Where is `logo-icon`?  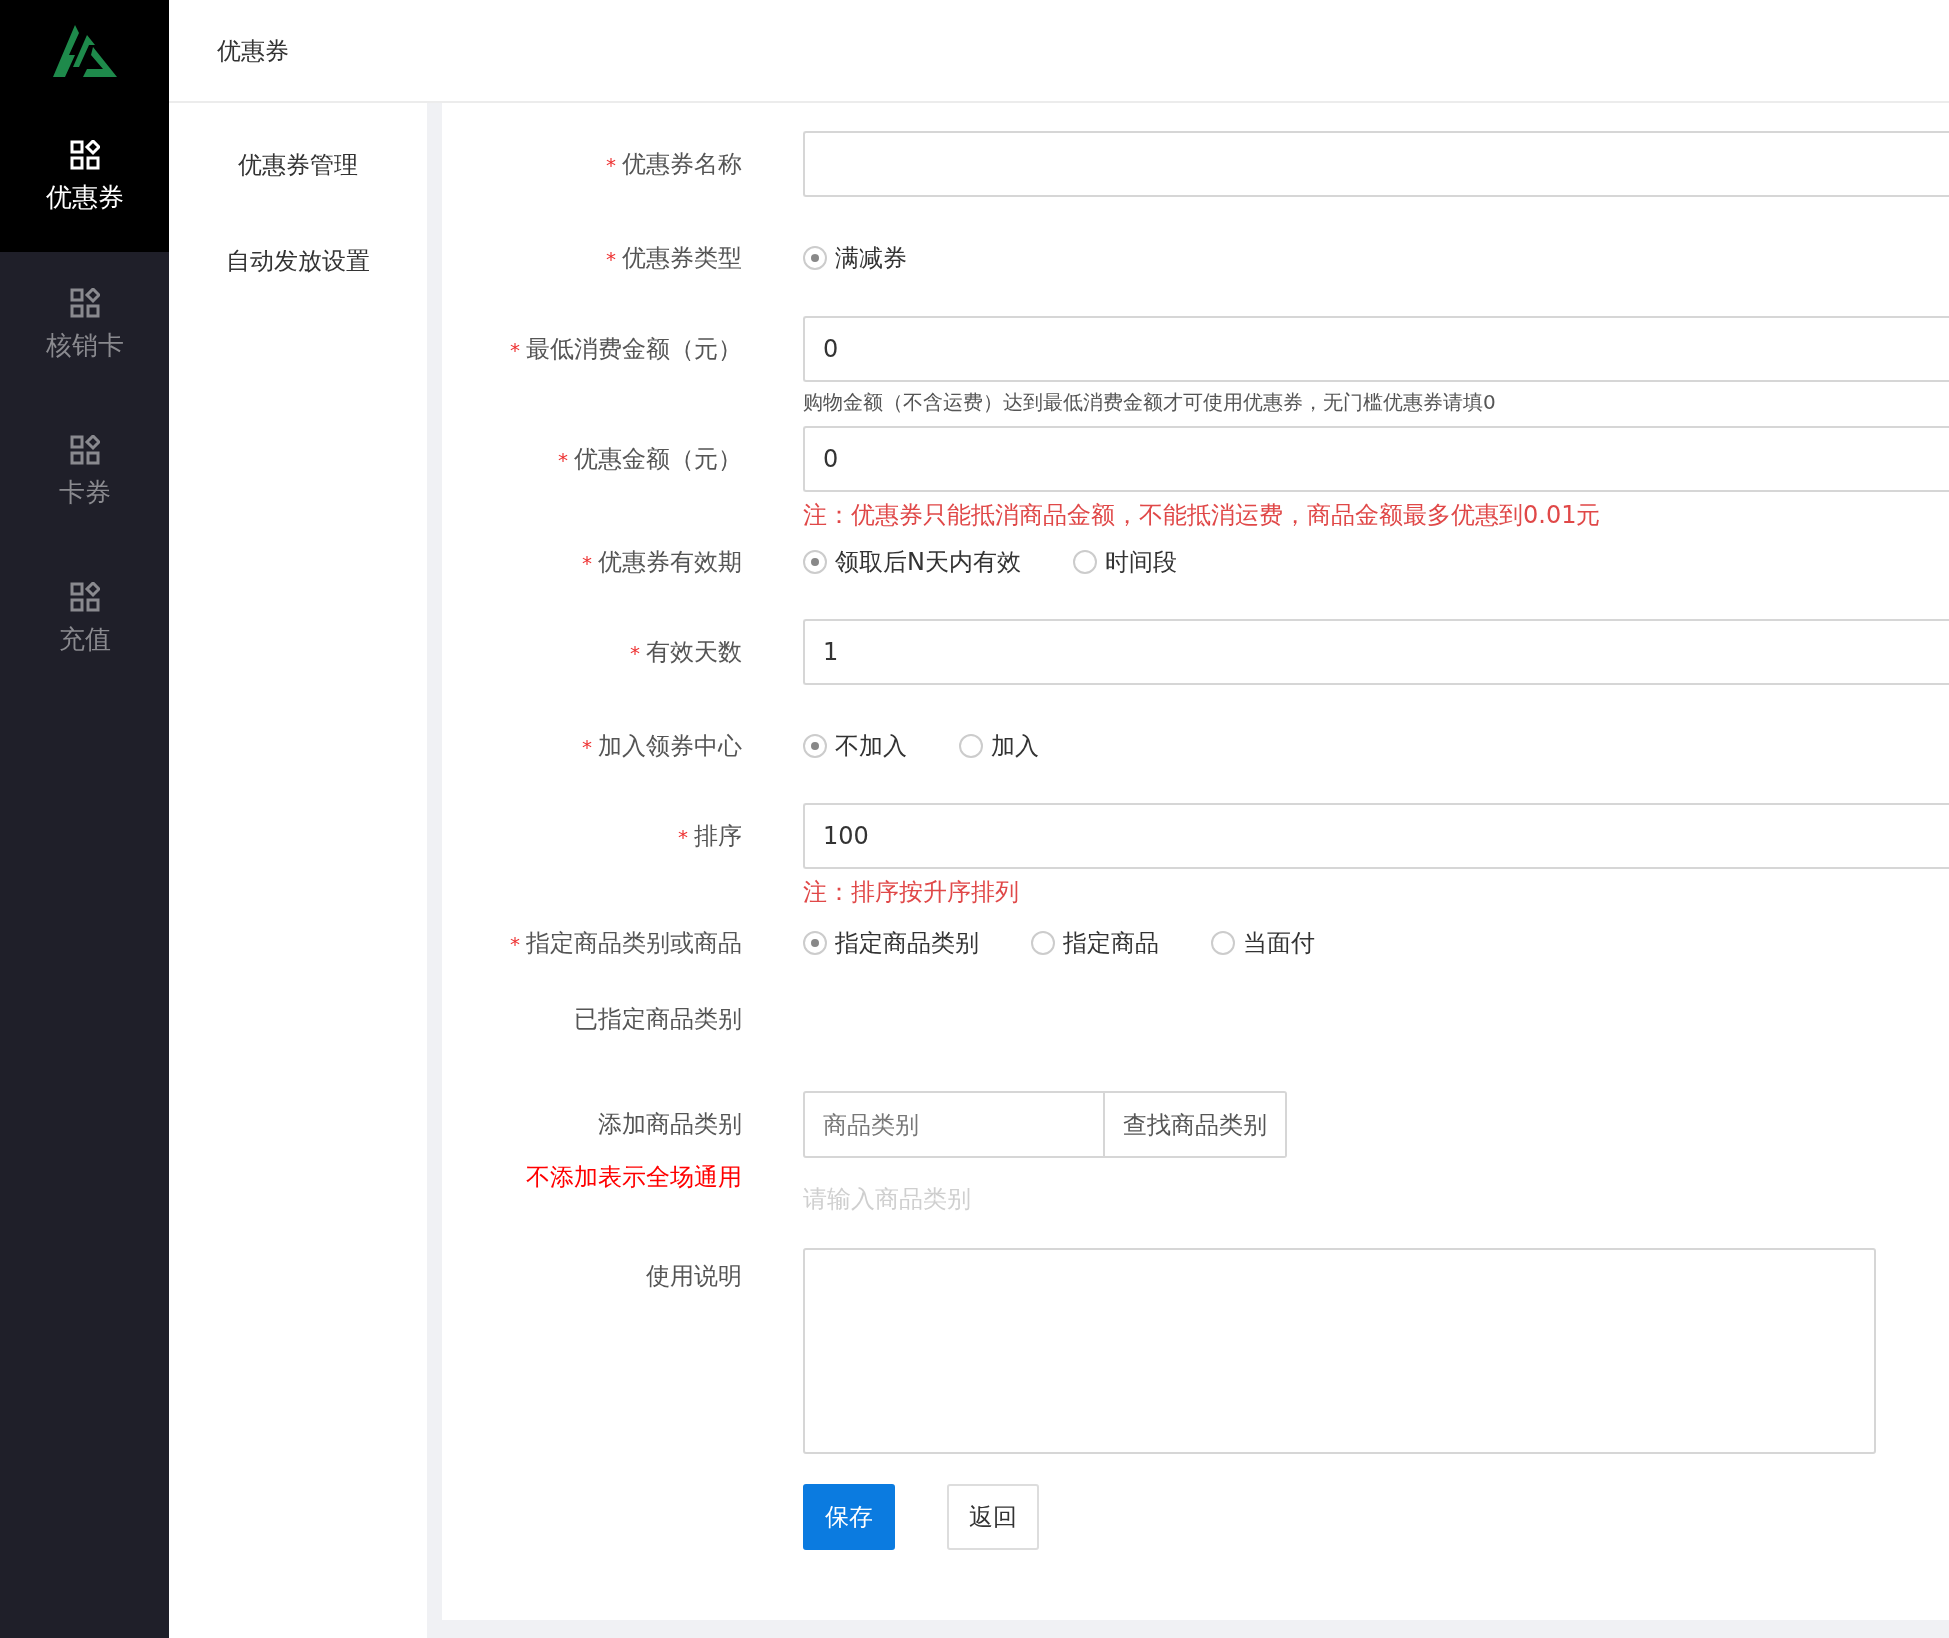
logo-icon is located at coordinates (84, 51).